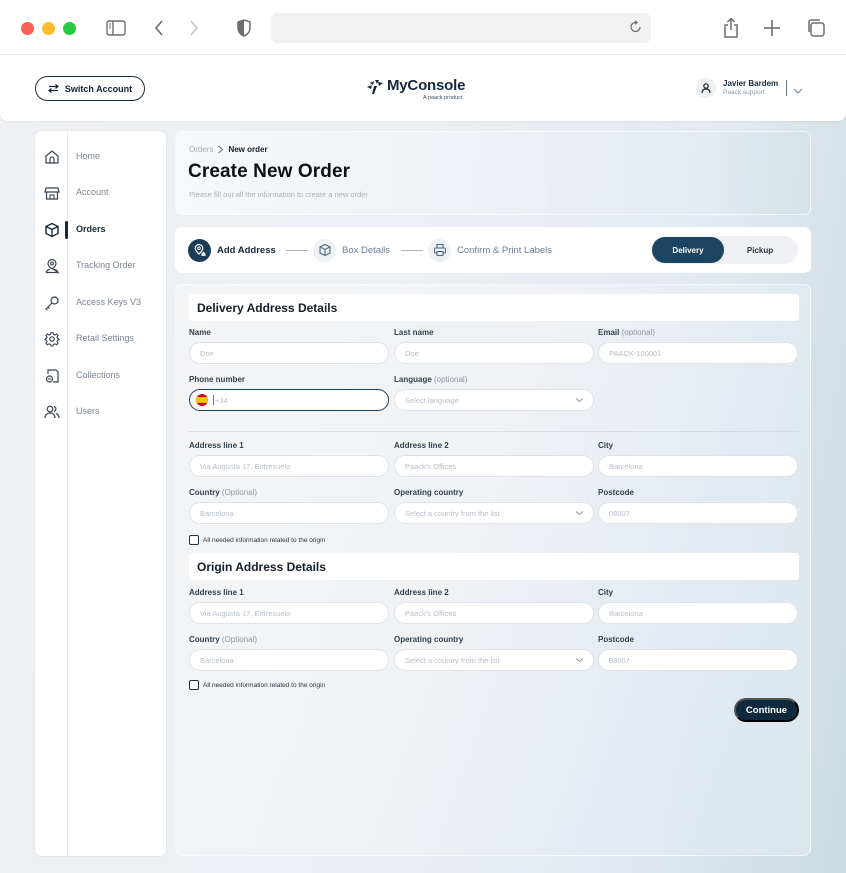 The height and width of the screenshot is (873, 846). What do you see at coordinates (421, 445) in the screenshot?
I see `address2-label: Address line 2` at bounding box center [421, 445].